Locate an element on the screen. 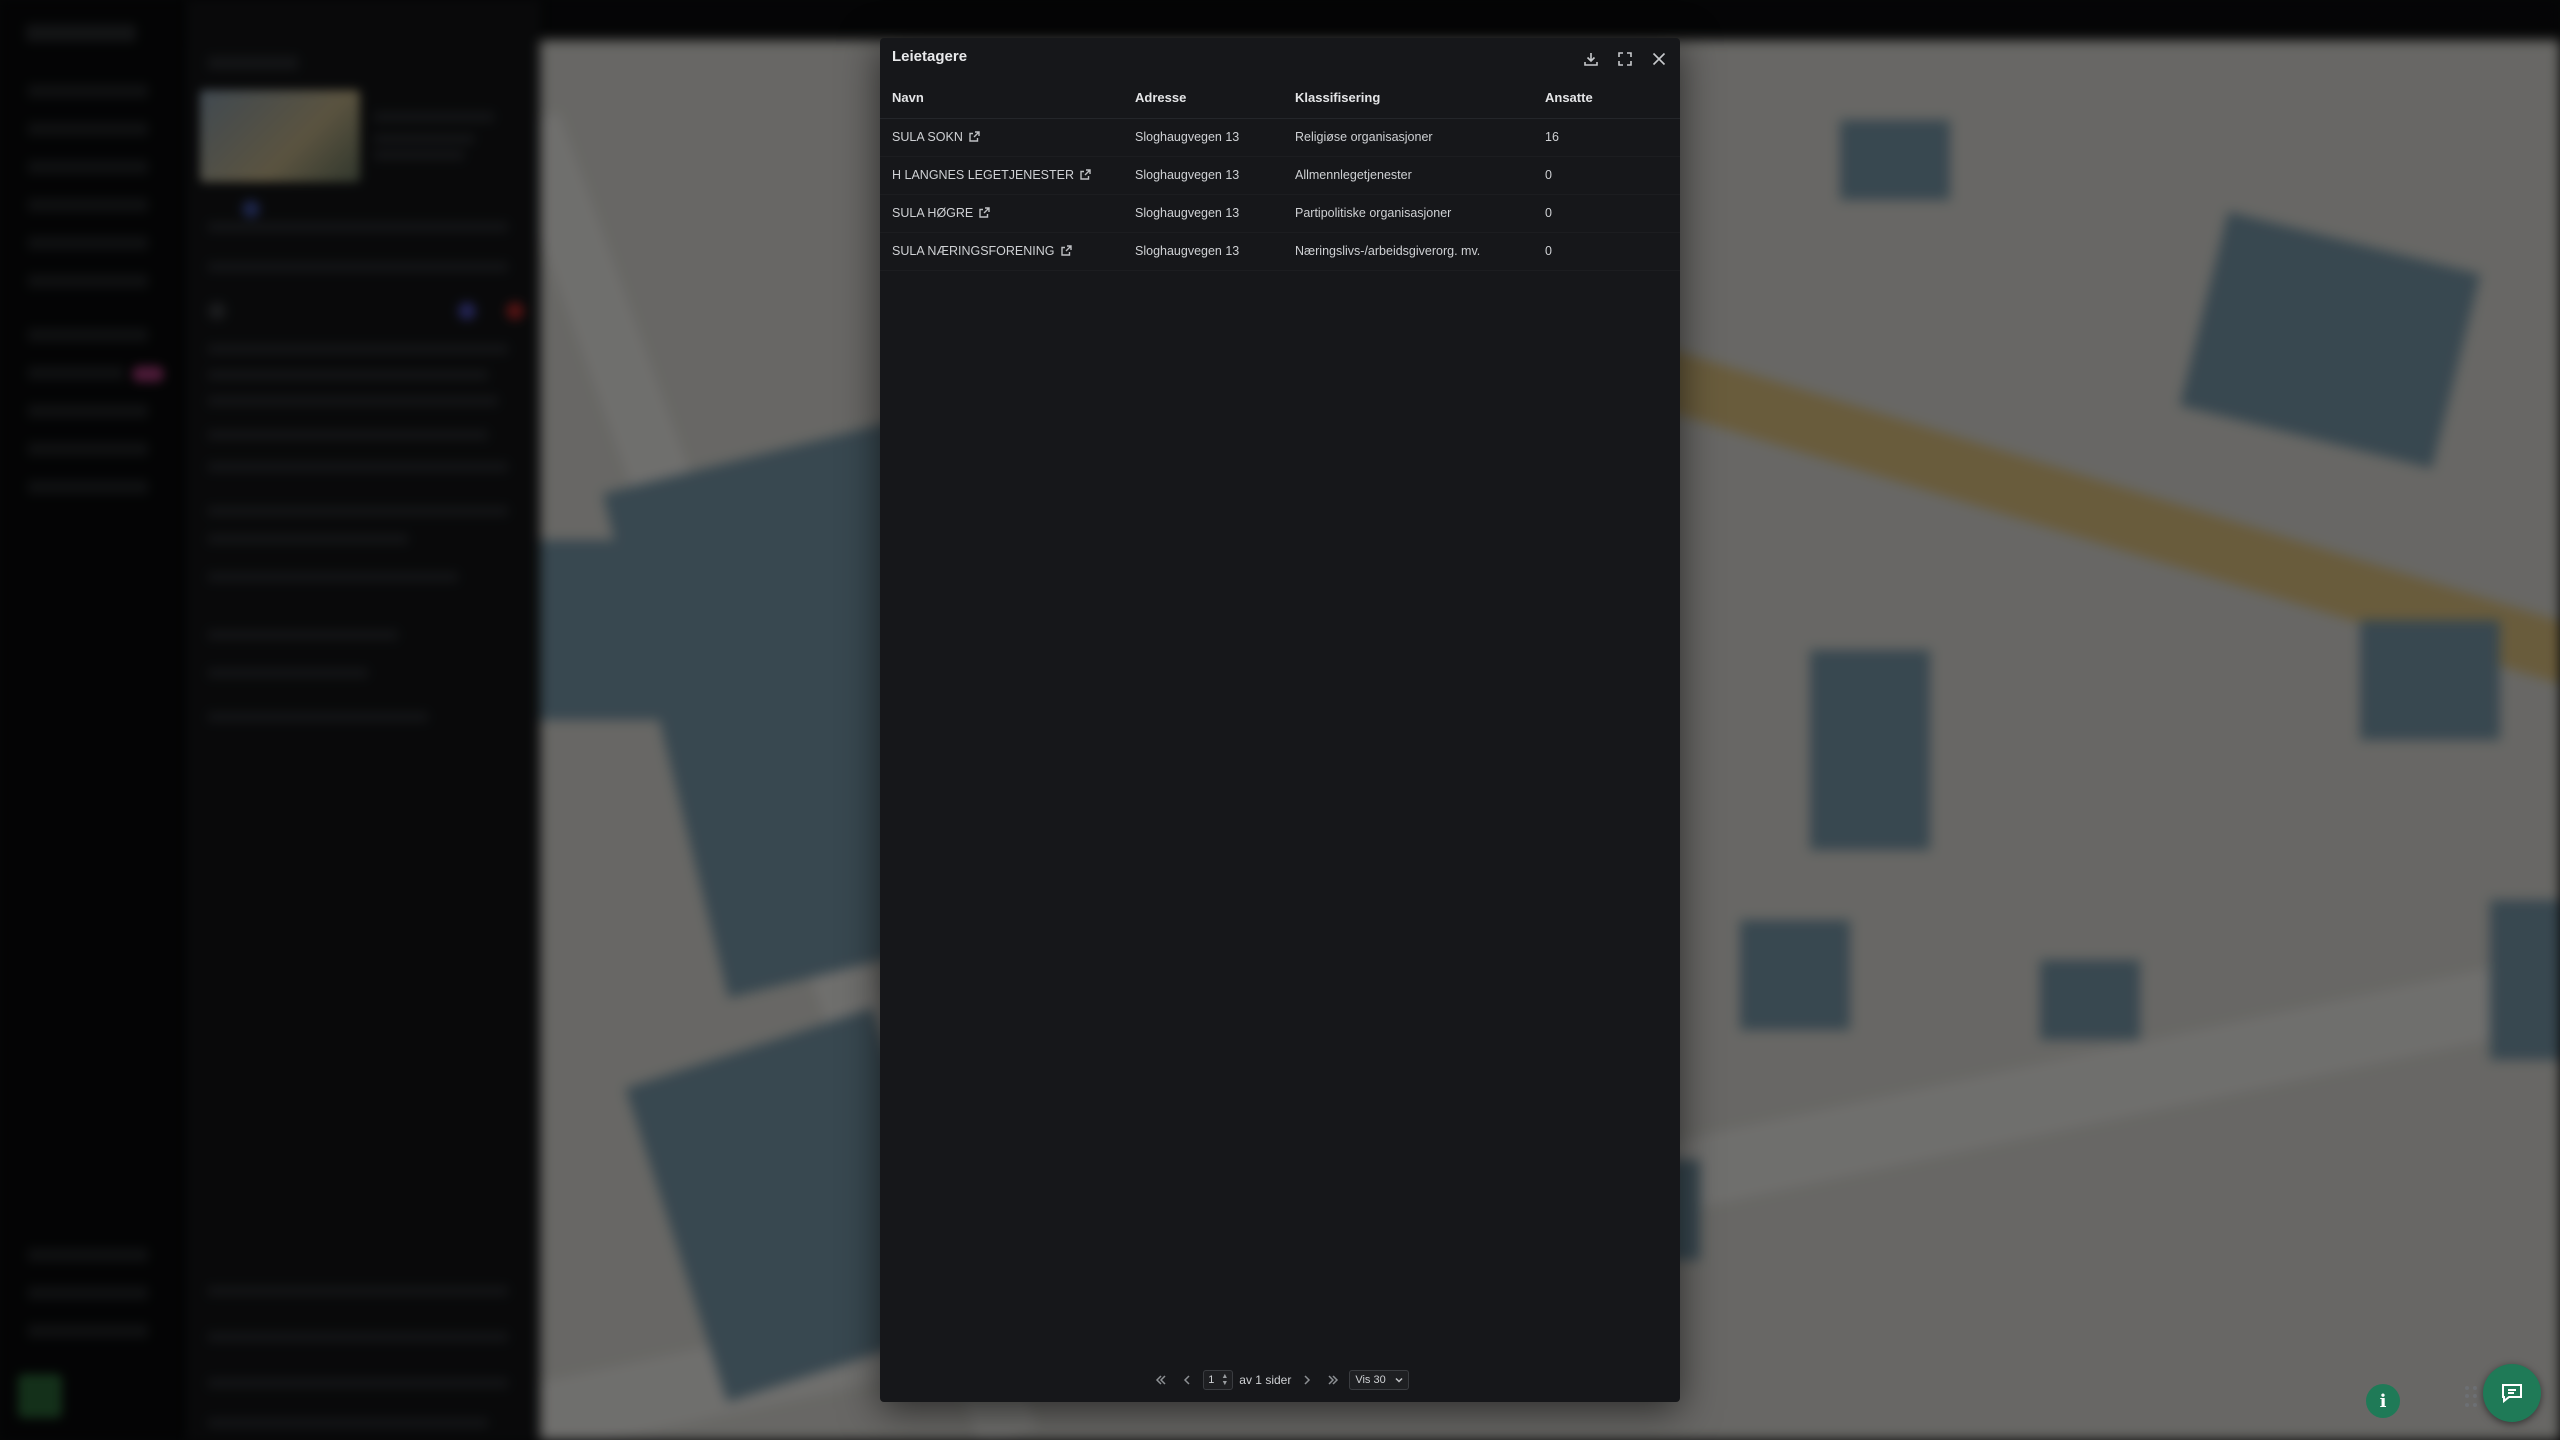  first-page-button is located at coordinates (1161, 1380).